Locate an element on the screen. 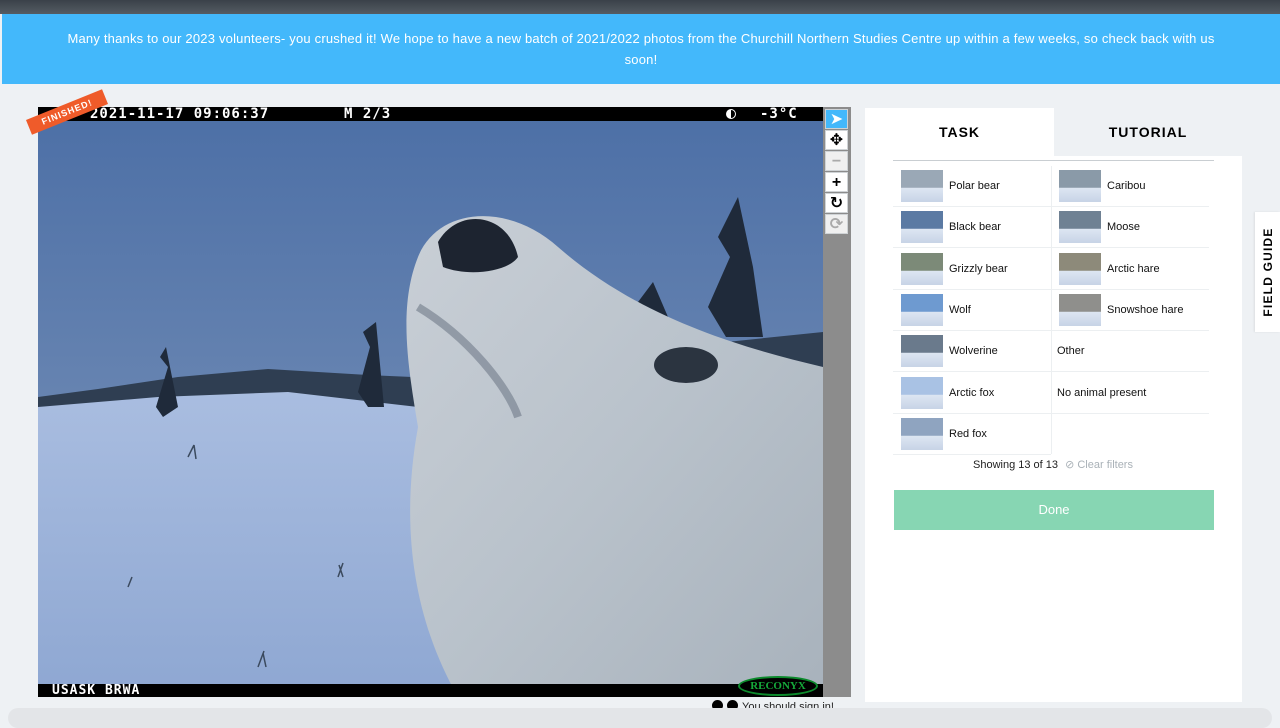  choice-caribou: Caribou is located at coordinates (1130, 186).